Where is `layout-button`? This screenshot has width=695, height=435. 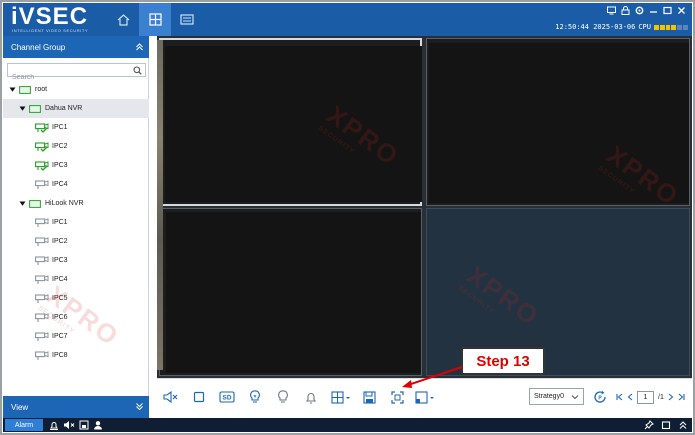 layout-button is located at coordinates (341, 397).